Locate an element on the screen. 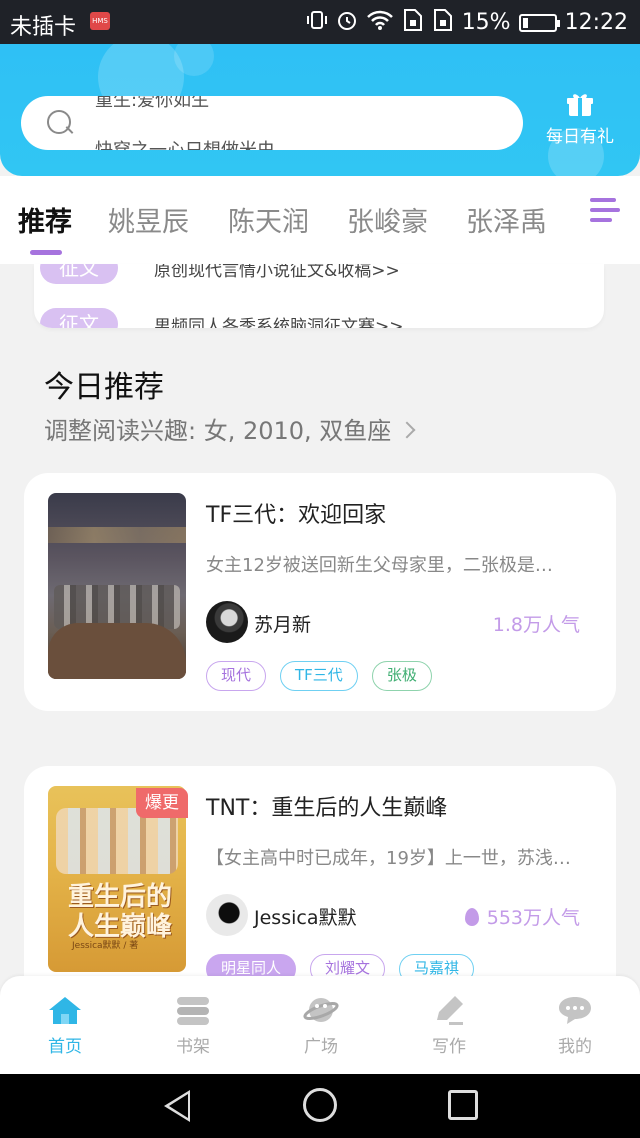 The height and width of the screenshot is (1138, 640). notice-row: 征文 原创现代言情小说征文&收稿>> is located at coordinates (220, 274).